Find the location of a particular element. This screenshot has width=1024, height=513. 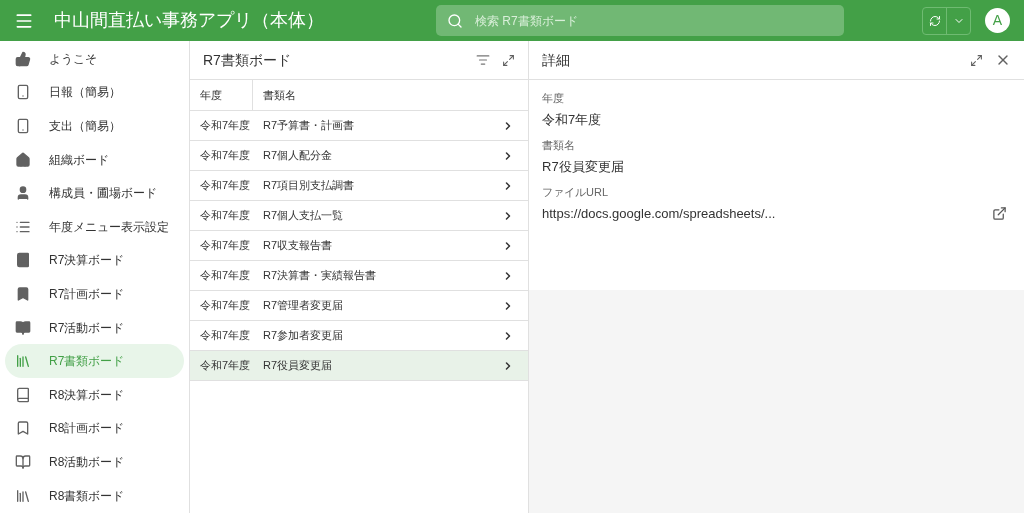

thumbs-up-icon is located at coordinates (23, 58).